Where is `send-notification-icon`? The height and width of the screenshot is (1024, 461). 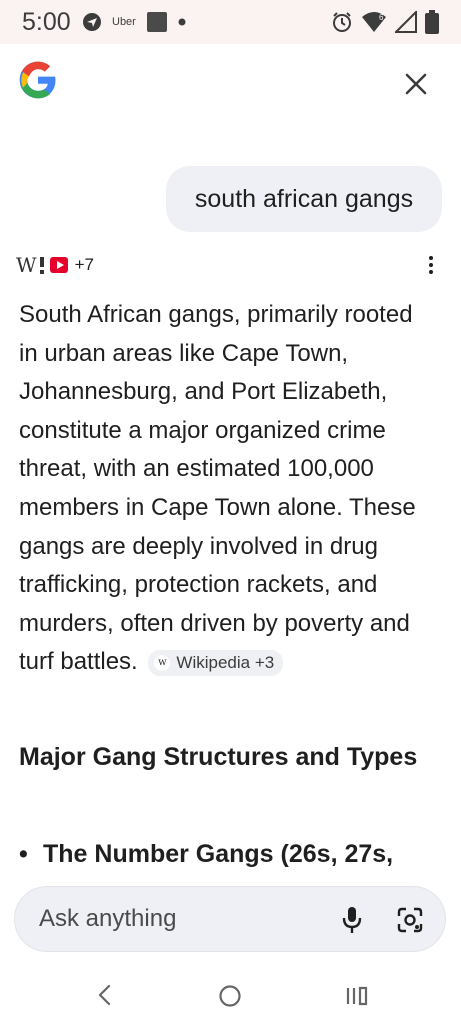 send-notification-icon is located at coordinates (92, 22).